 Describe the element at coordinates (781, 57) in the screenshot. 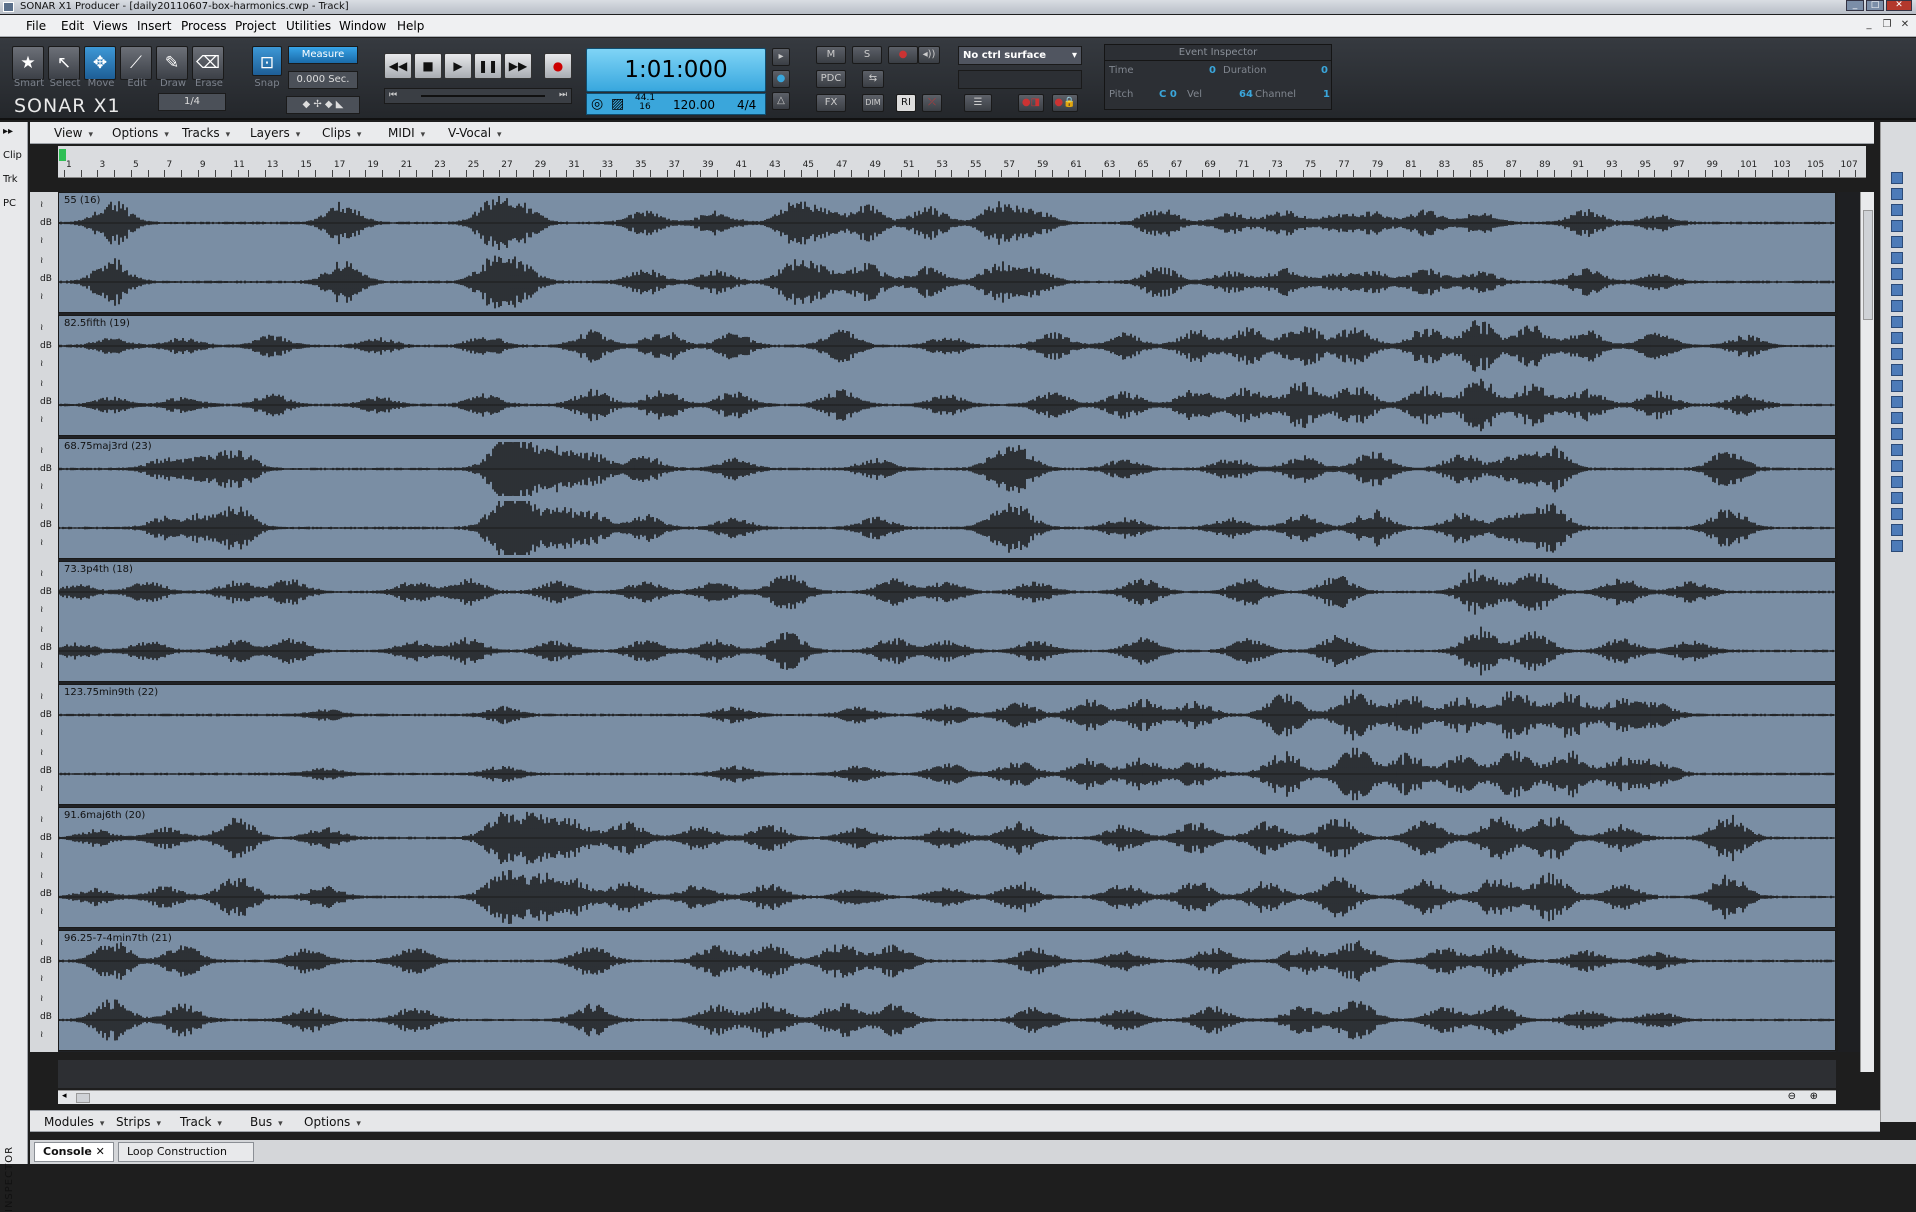

I see `clock-play-button: ▸` at that location.